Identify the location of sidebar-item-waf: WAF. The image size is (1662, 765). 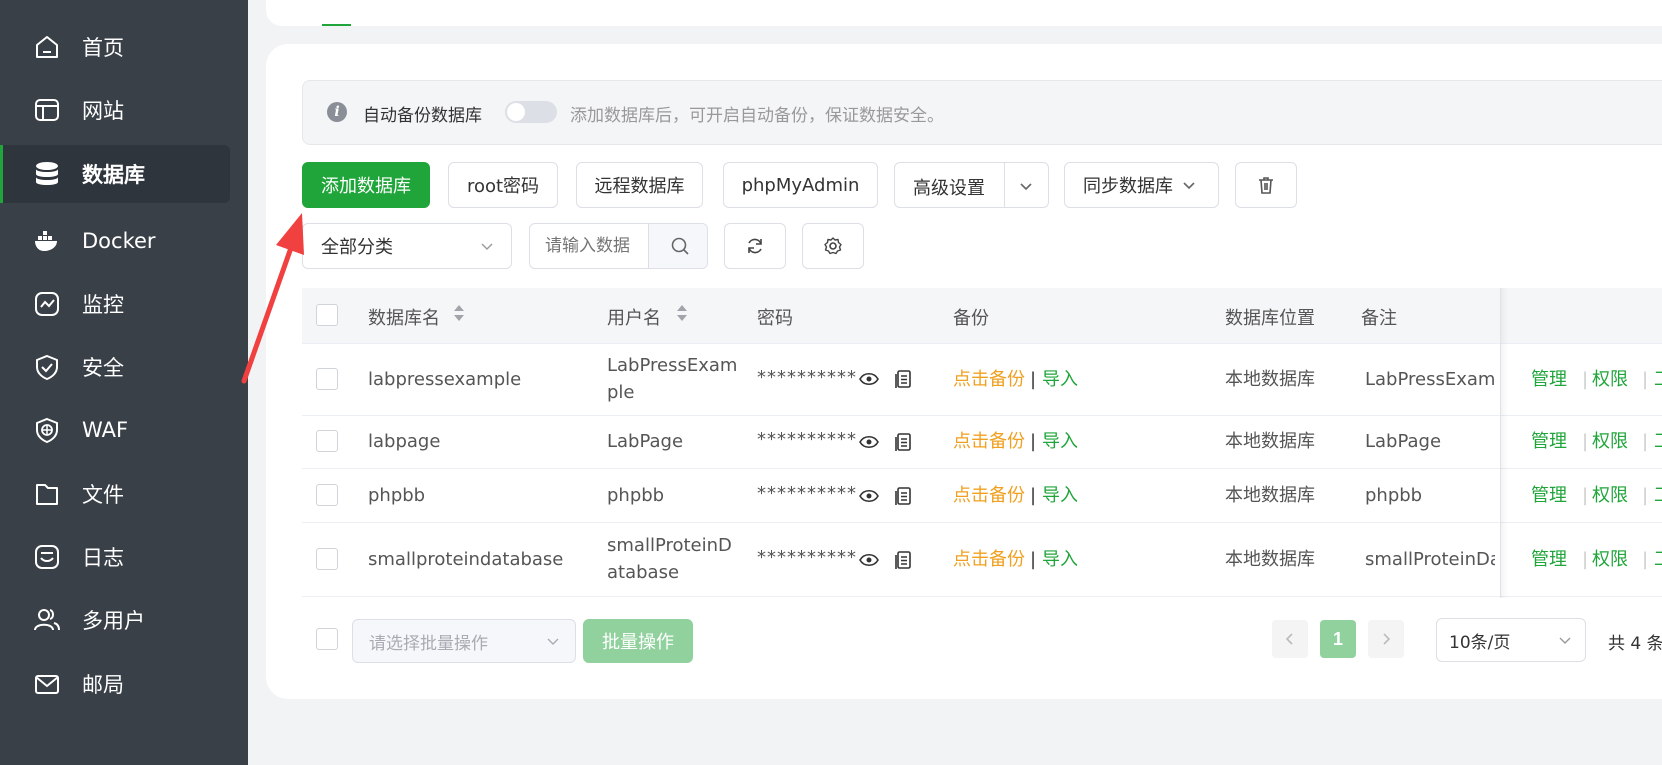
(124, 430).